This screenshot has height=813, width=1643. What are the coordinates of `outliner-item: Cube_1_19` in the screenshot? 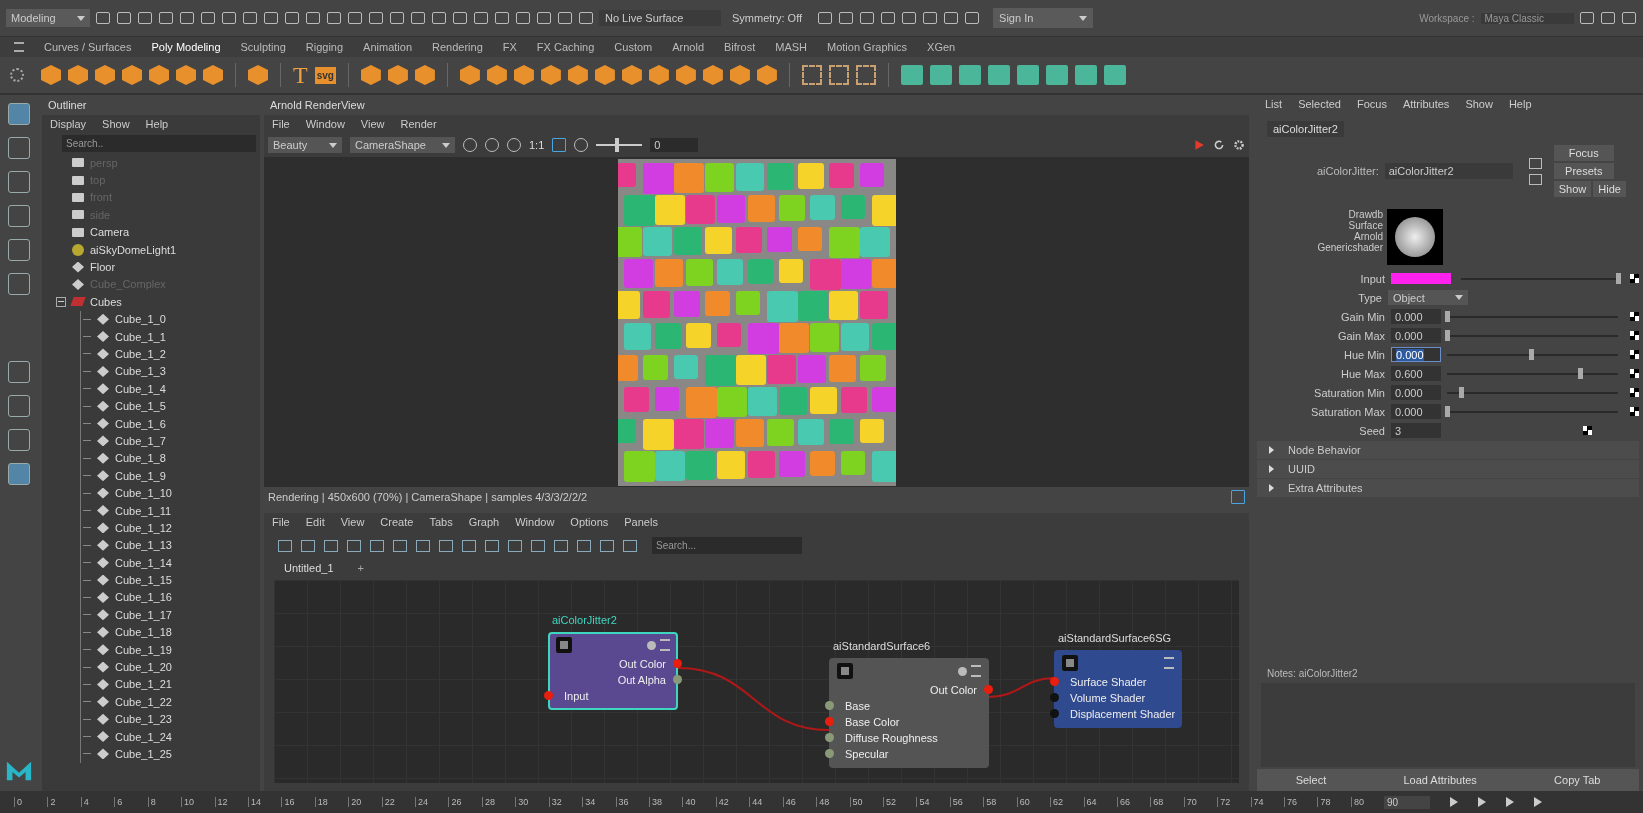 It's located at (143, 649).